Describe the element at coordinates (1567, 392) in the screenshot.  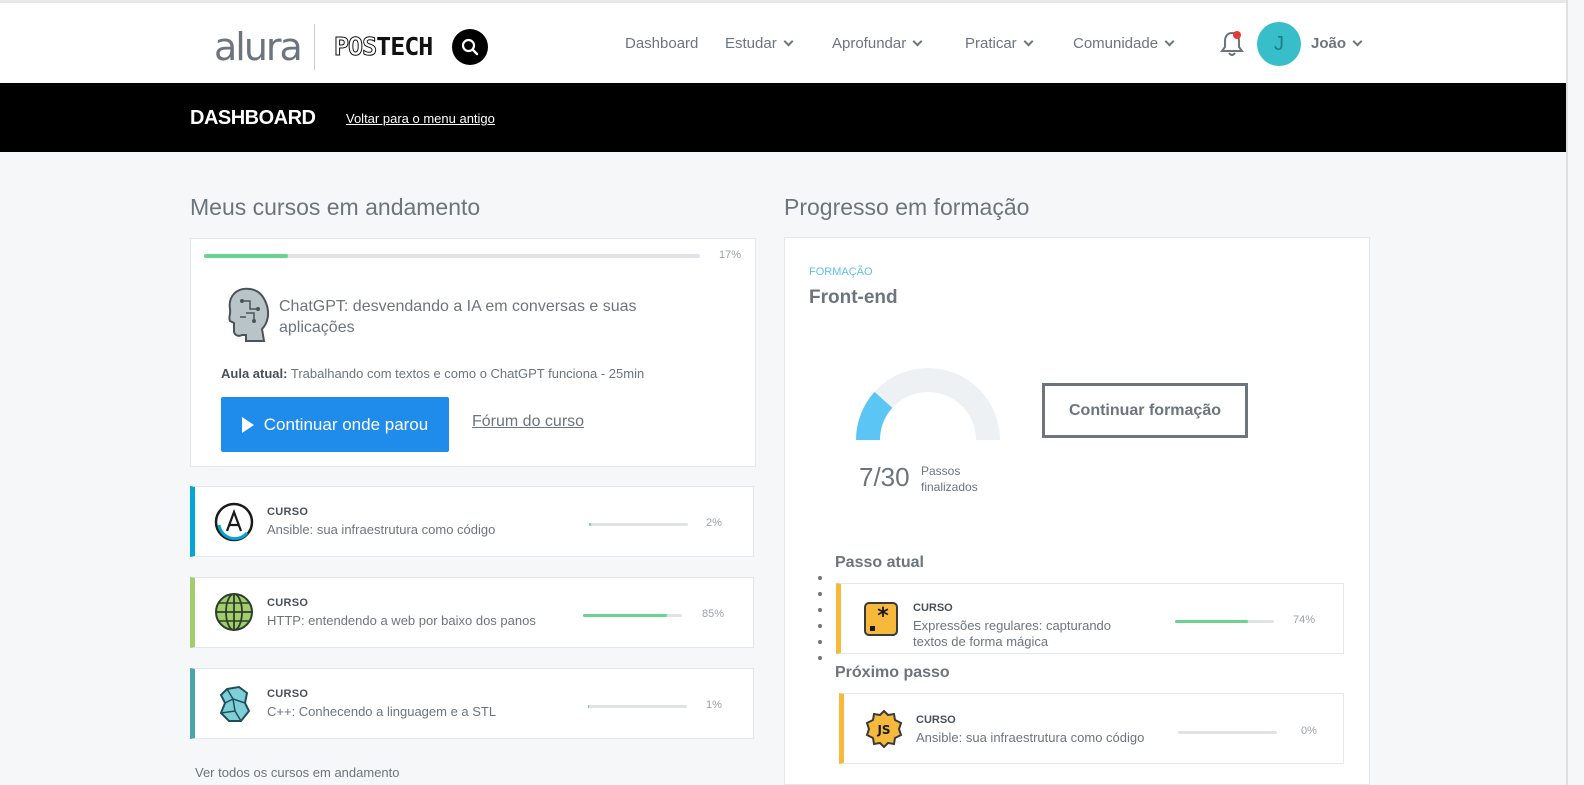
I see `scrollbar-track` at that location.